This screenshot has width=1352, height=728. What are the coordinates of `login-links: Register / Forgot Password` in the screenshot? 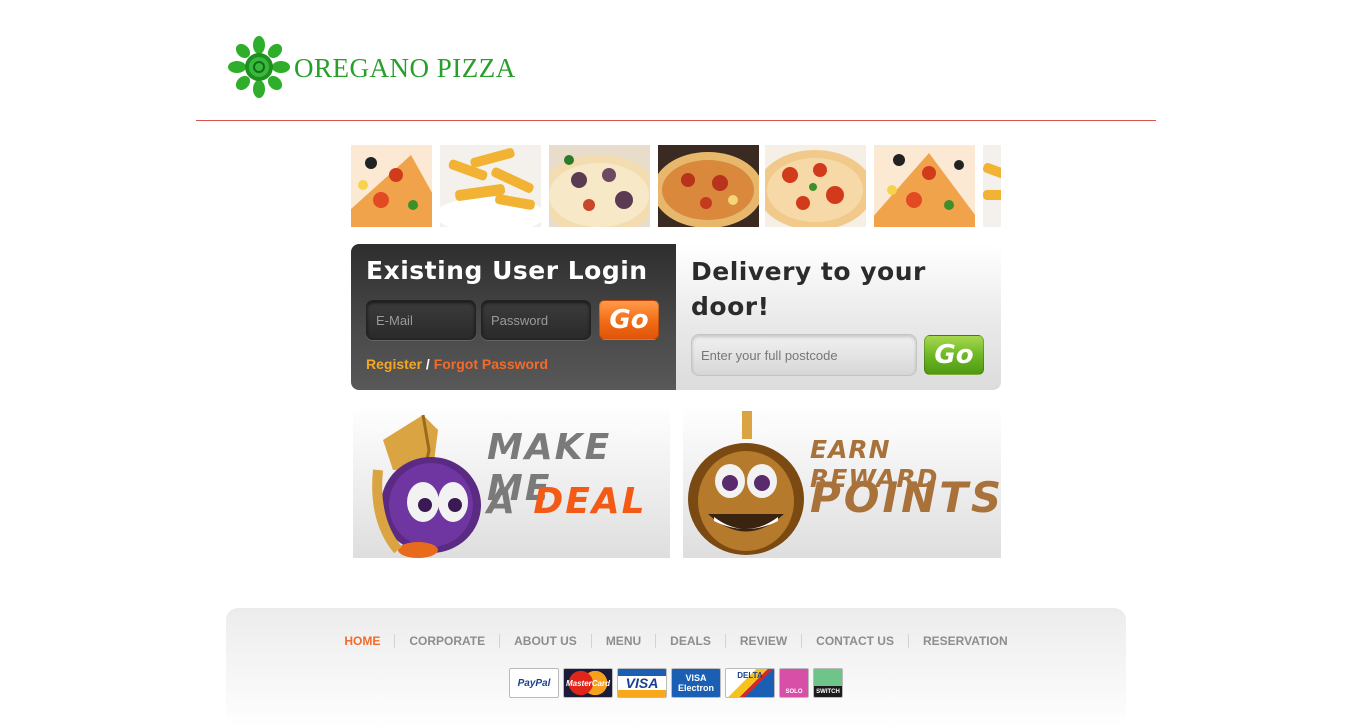 It's located at (457, 364).